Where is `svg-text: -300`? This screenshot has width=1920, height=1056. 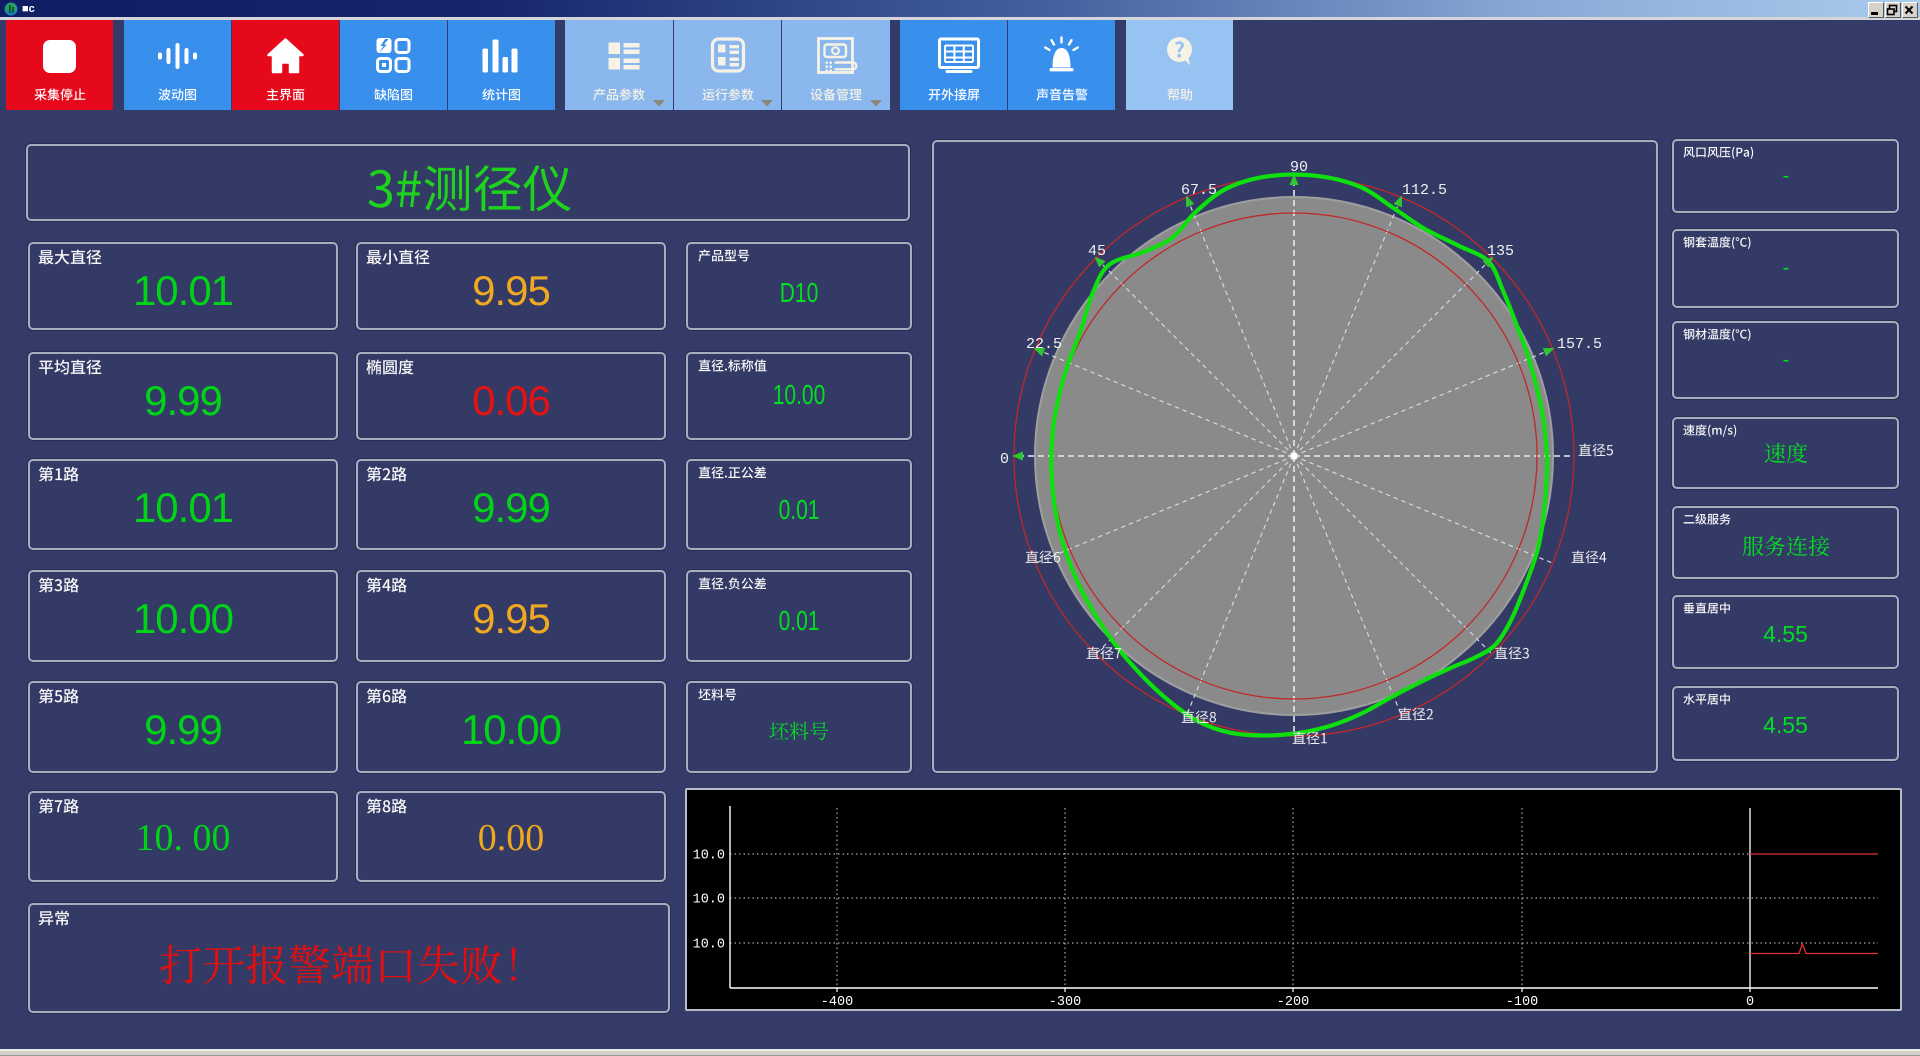 svg-text: -300 is located at coordinates (1065, 1002).